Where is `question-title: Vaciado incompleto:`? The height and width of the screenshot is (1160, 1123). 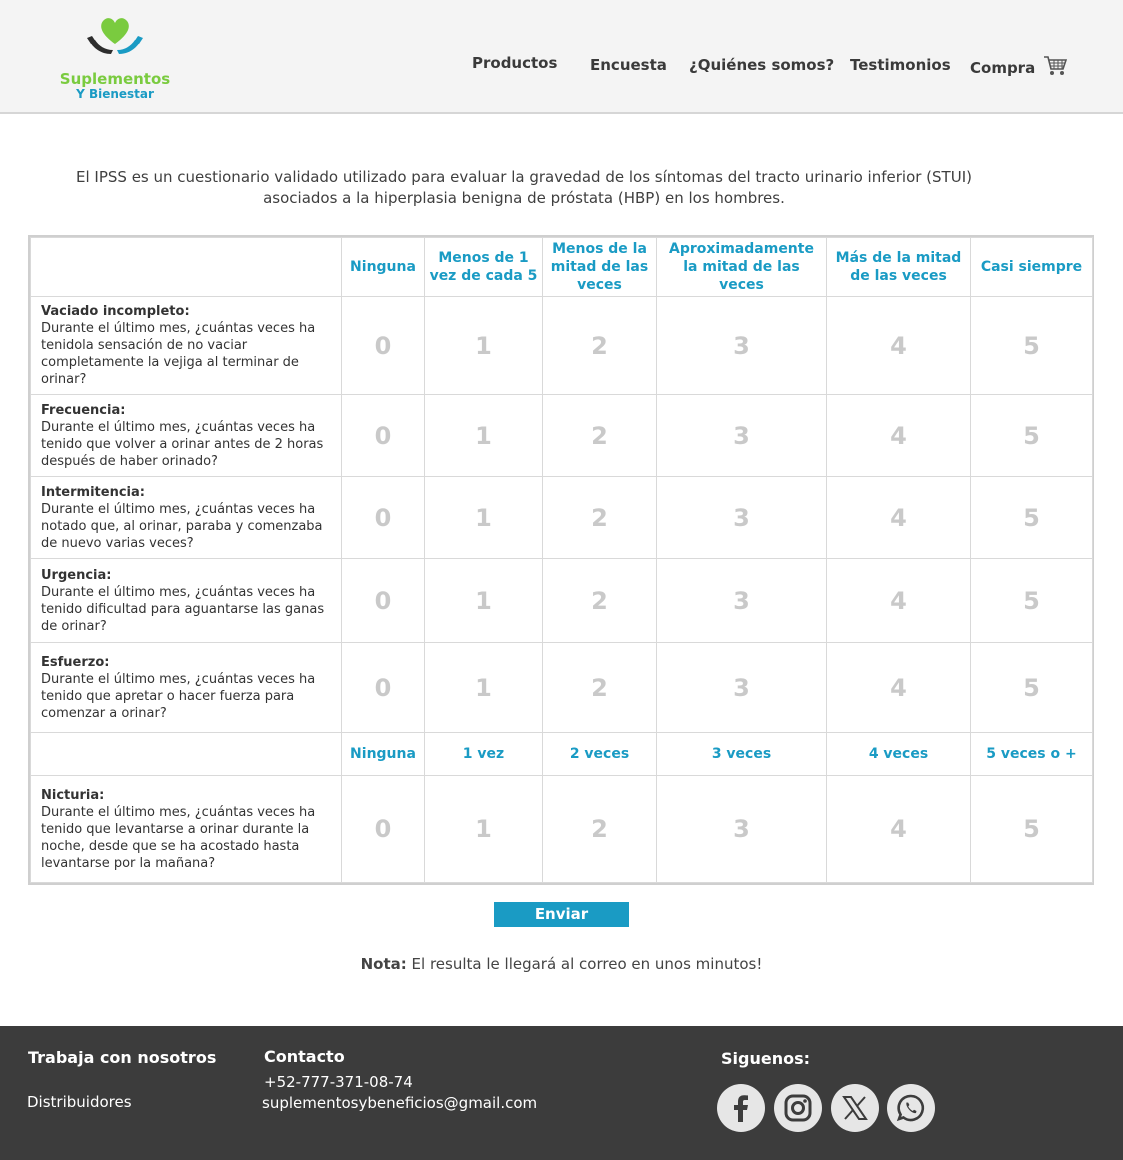 question-title: Vaciado incompleto: is located at coordinates (115, 311).